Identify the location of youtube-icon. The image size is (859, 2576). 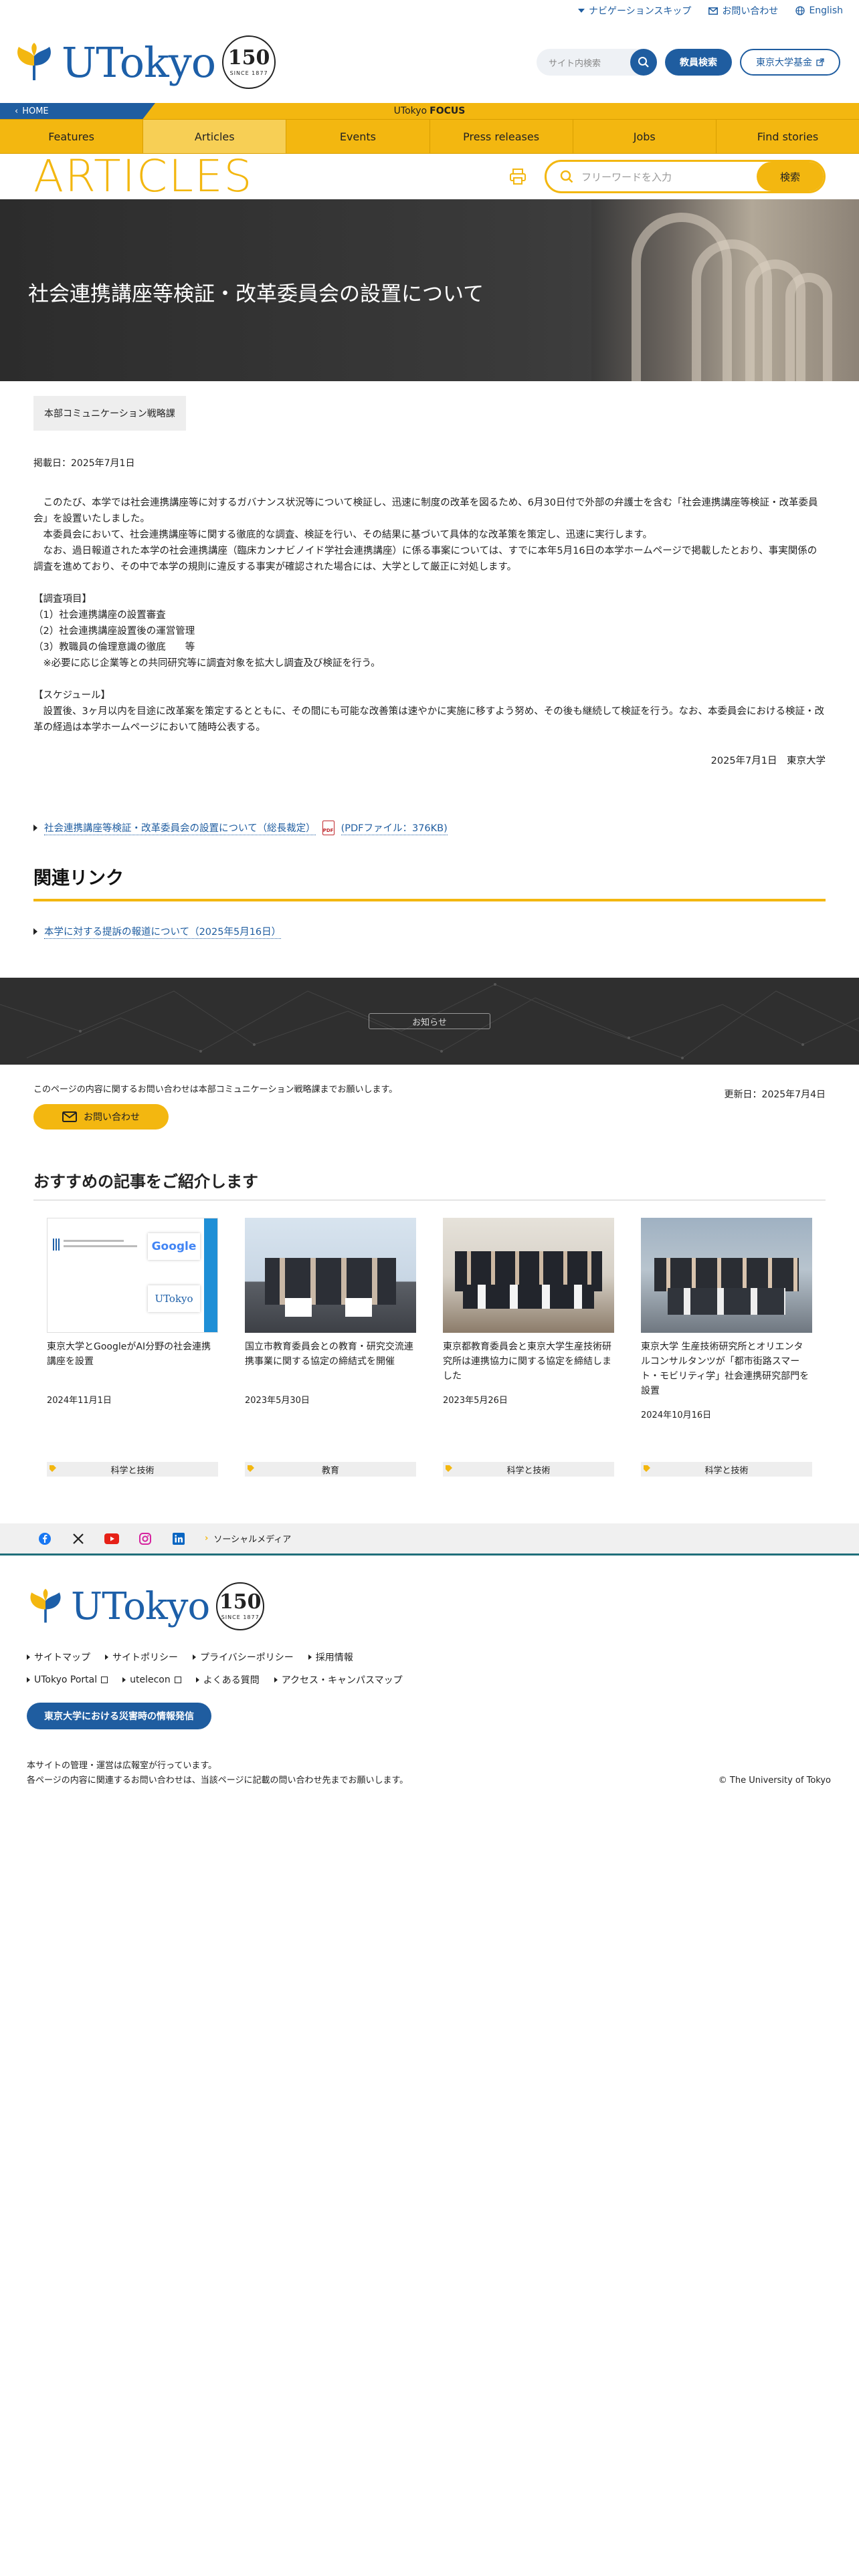
(112, 1539).